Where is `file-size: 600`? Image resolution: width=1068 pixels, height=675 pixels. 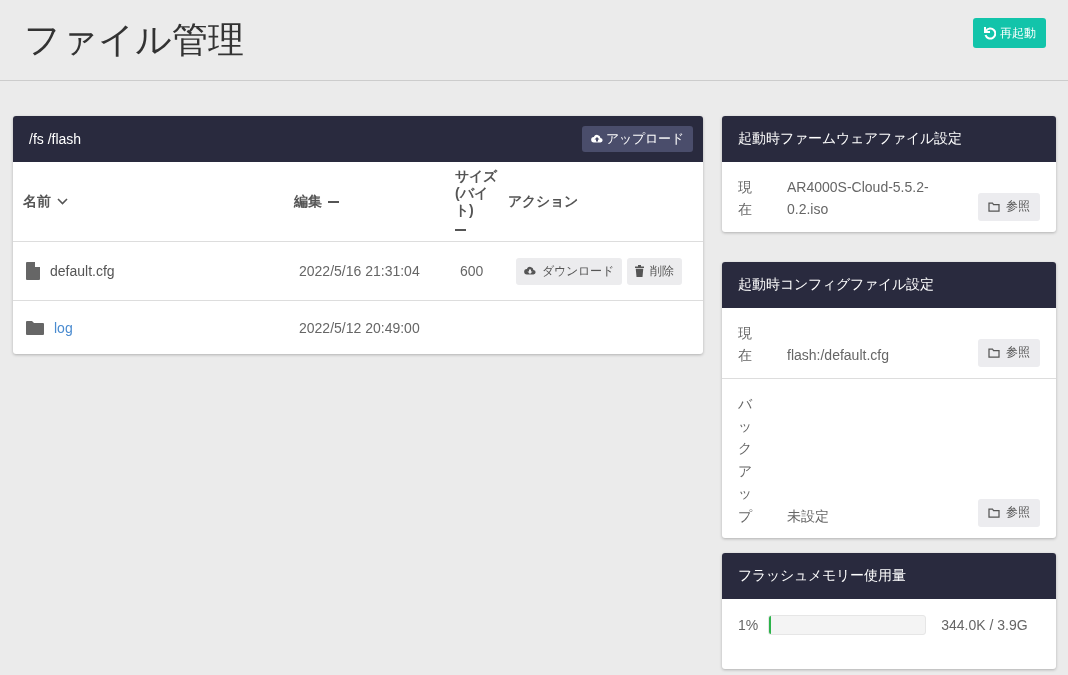
file-size: 600 is located at coordinates (472, 271).